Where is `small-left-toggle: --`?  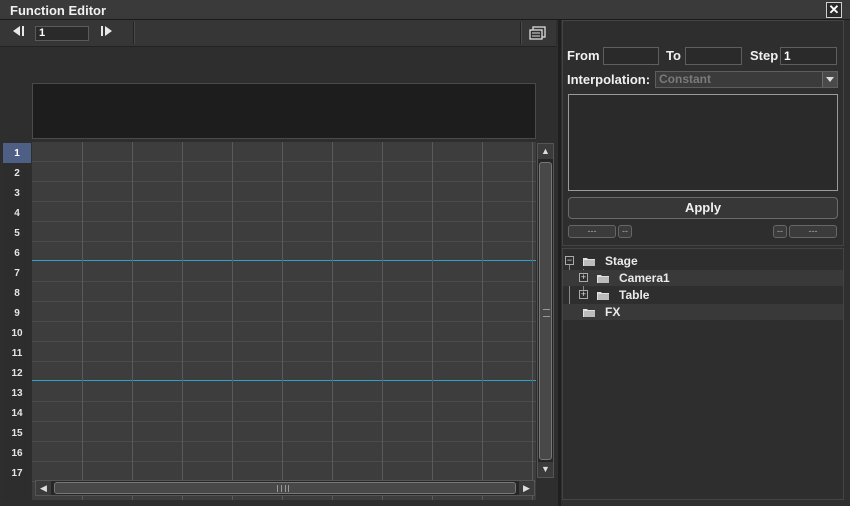
small-left-toggle: -- is located at coordinates (625, 231).